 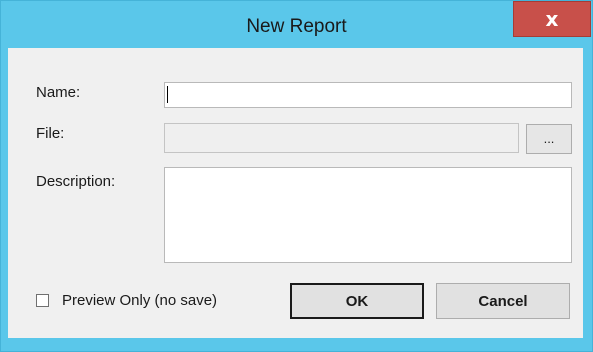 I want to click on cancel-button: Cancel, so click(x=503, y=301).